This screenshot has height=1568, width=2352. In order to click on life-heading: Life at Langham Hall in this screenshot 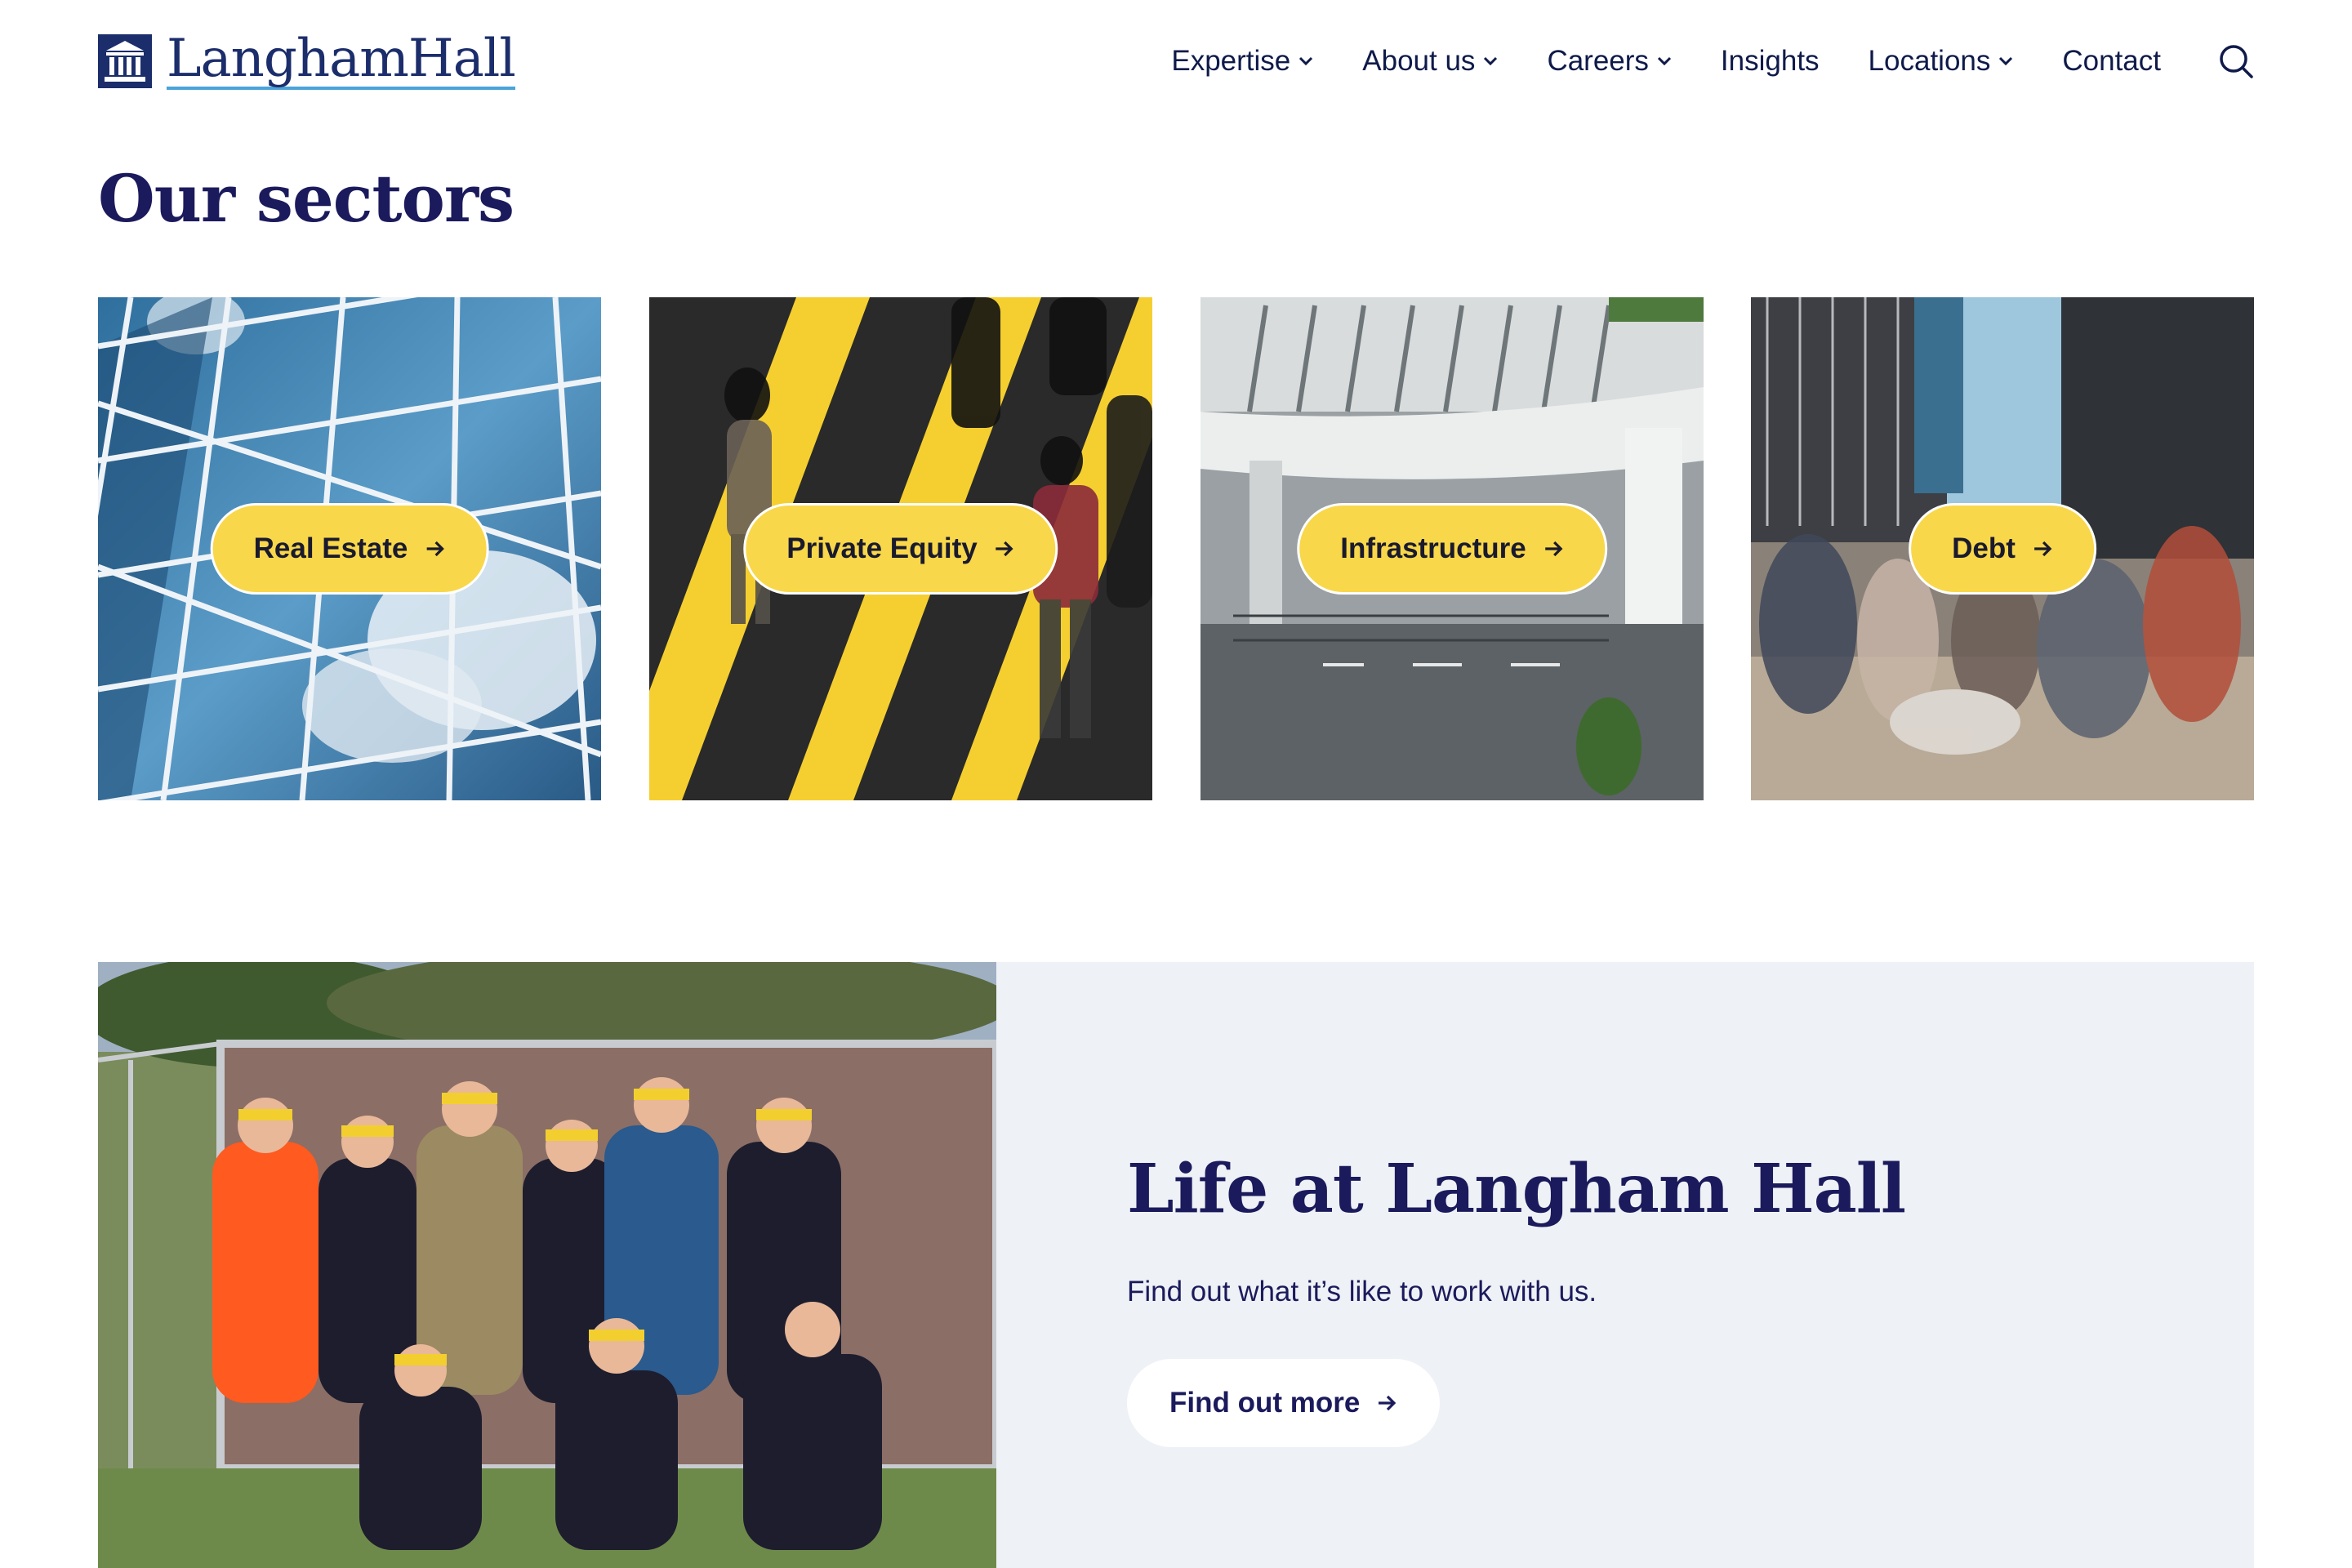, I will do `click(1516, 1189)`.